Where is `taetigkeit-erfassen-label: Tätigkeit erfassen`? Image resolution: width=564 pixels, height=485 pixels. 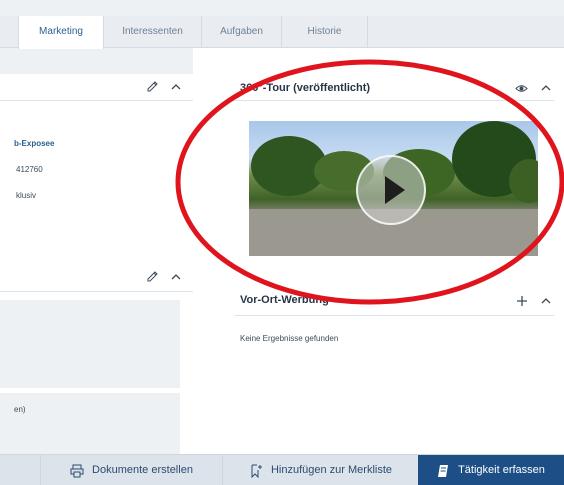 taetigkeit-erfassen-label: Tätigkeit erfassen is located at coordinates (501, 470).